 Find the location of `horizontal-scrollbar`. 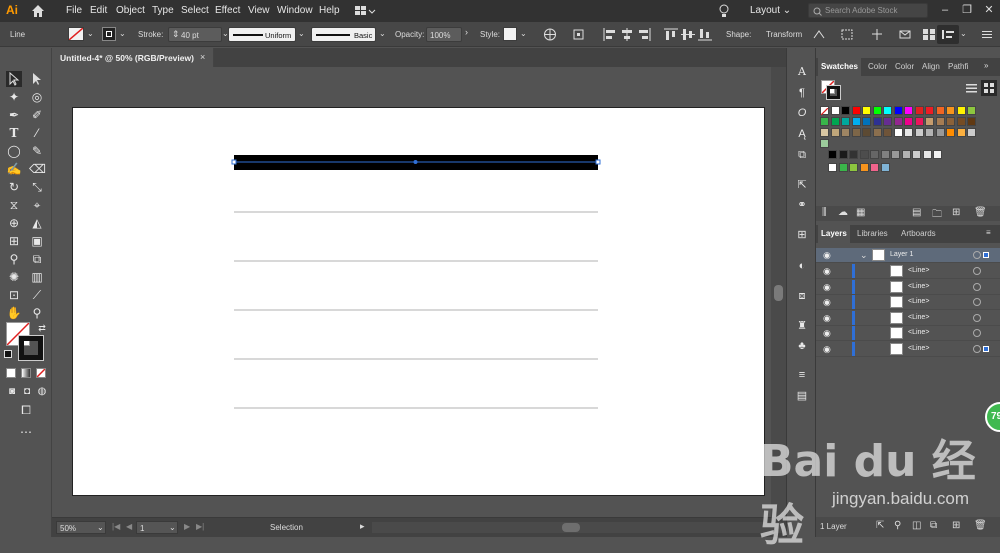

horizontal-scrollbar is located at coordinates (578, 527).